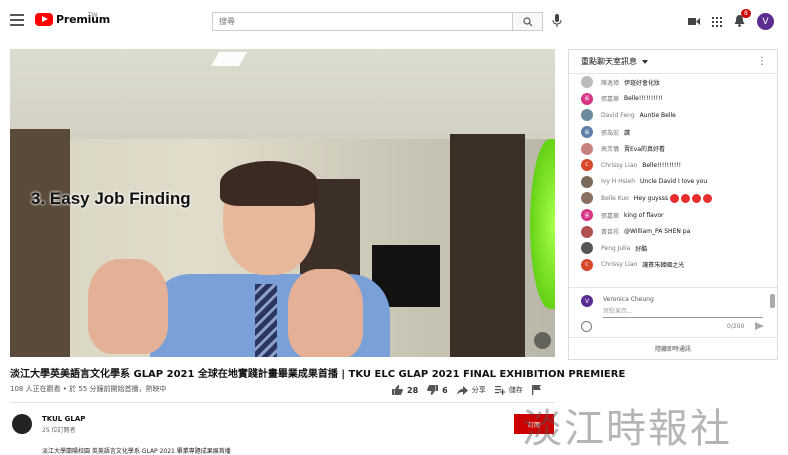 This screenshot has width=788, height=455. I want to click on chat-message: 陳逸璋 伊瑄好會化妝, so click(673, 82).